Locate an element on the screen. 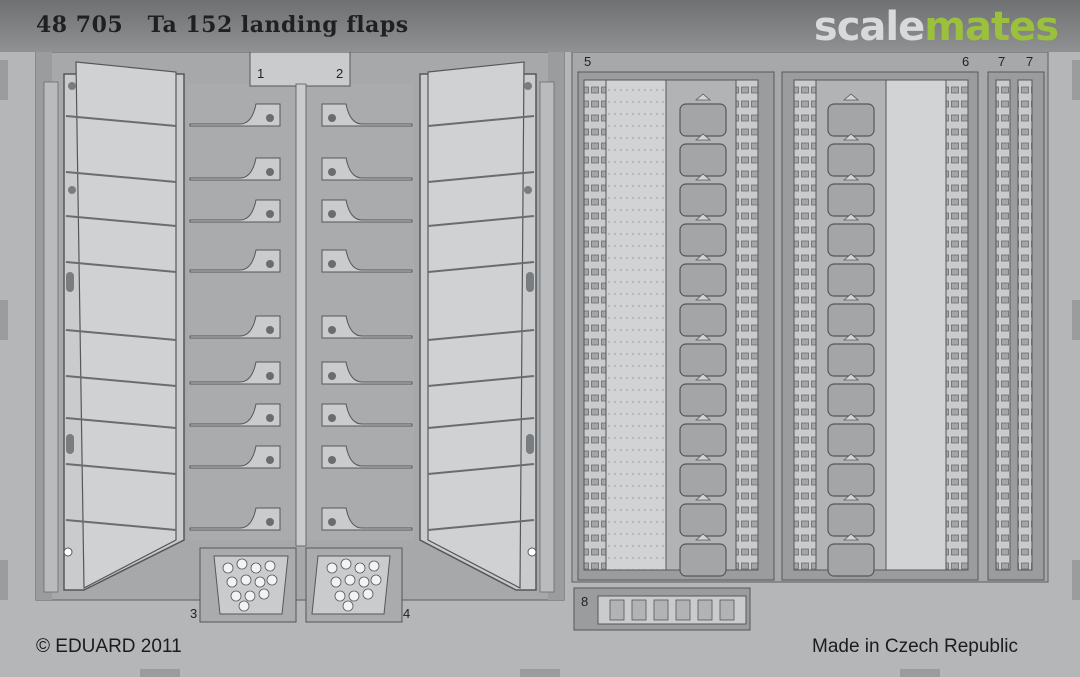 Image resolution: width=1080 pixels, height=677 pixels. part-number-3: 3 is located at coordinates (194, 613).